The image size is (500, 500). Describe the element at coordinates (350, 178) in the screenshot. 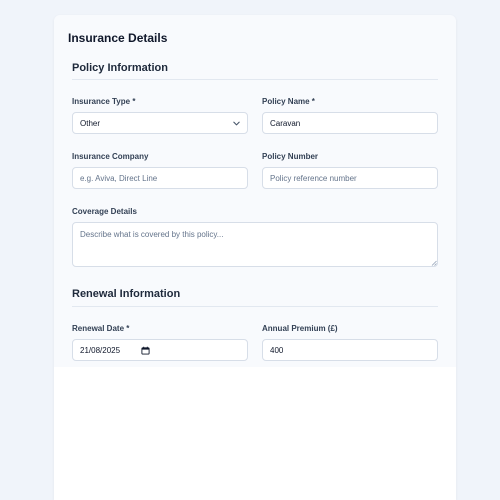

I see `policy-number-input` at that location.